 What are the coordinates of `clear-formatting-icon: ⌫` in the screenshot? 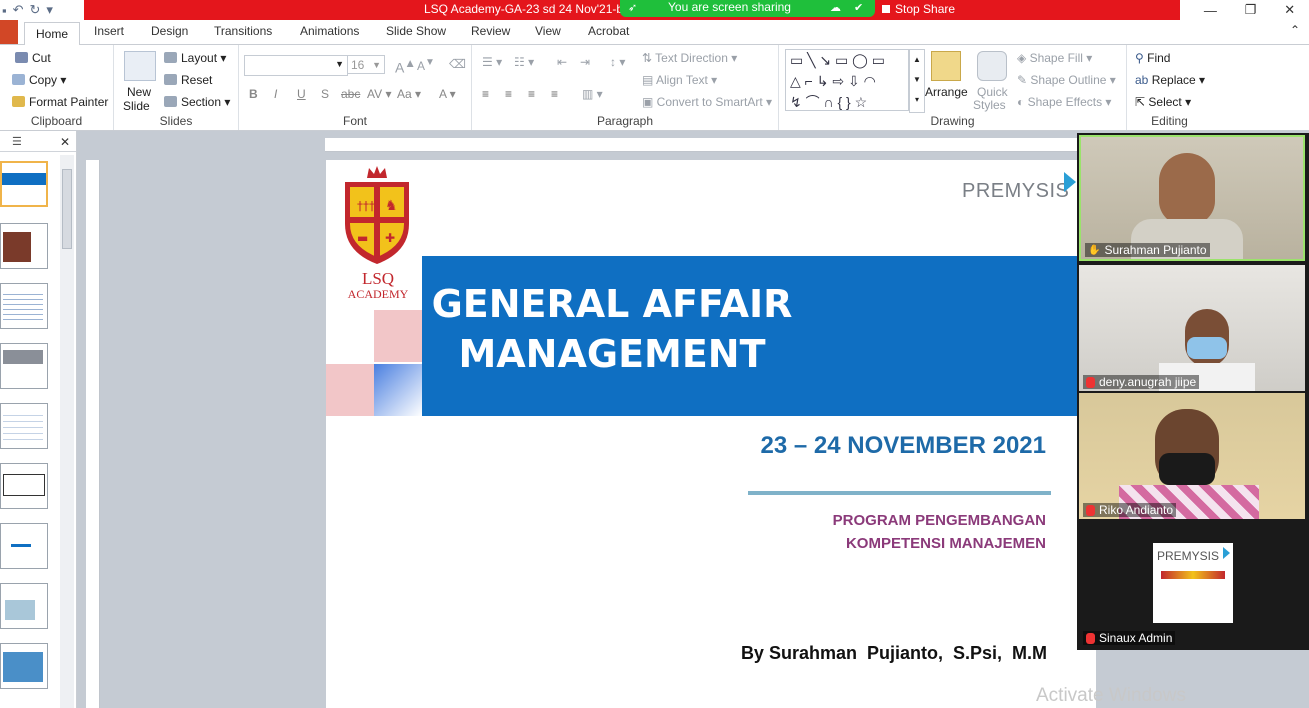 It's located at (457, 64).